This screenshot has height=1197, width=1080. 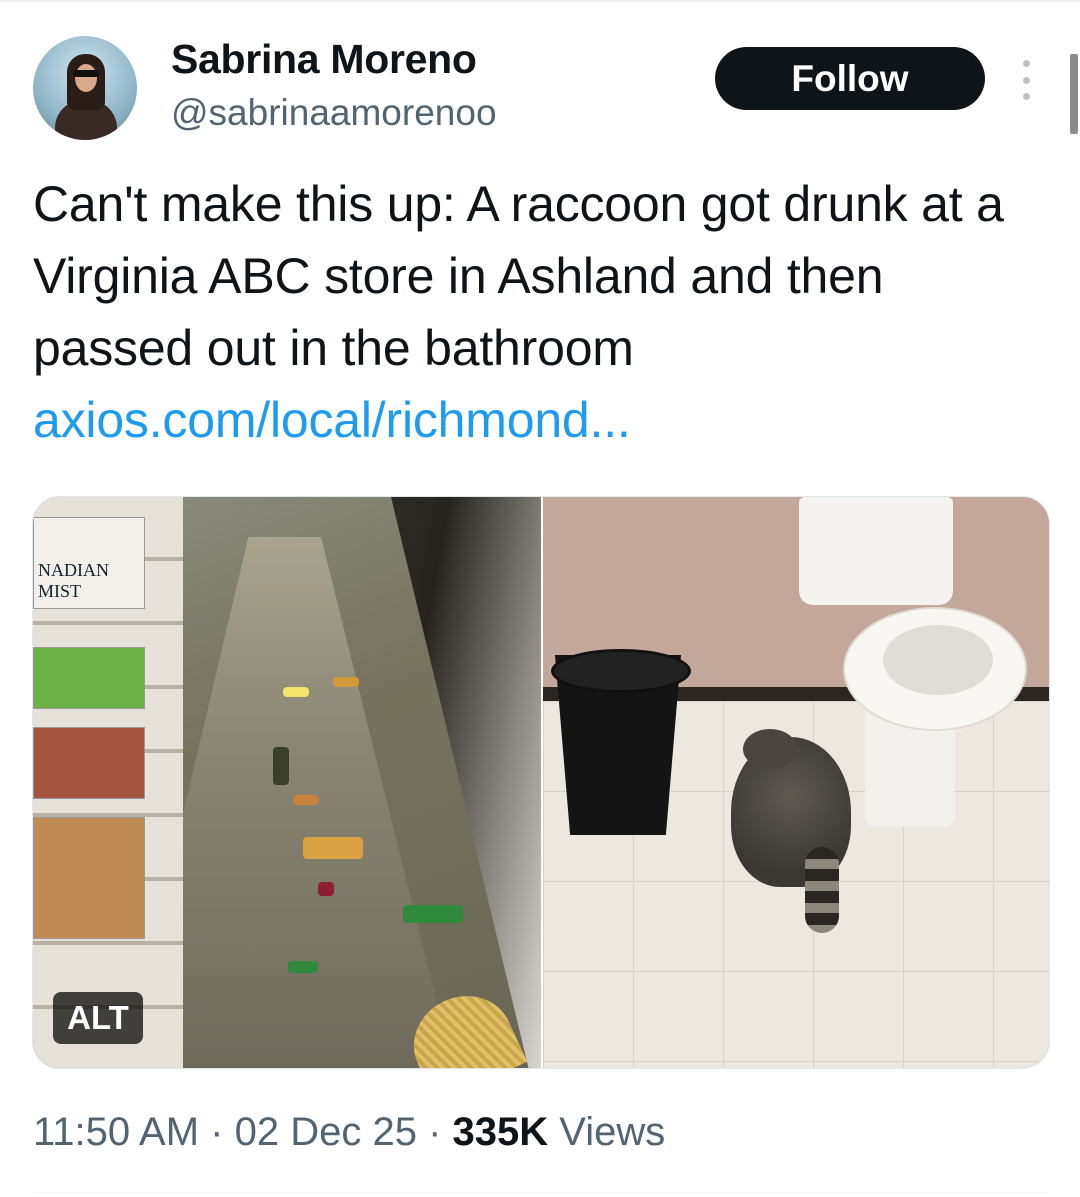 What do you see at coordinates (540, 1192) in the screenshot?
I see `bottom-divider` at bounding box center [540, 1192].